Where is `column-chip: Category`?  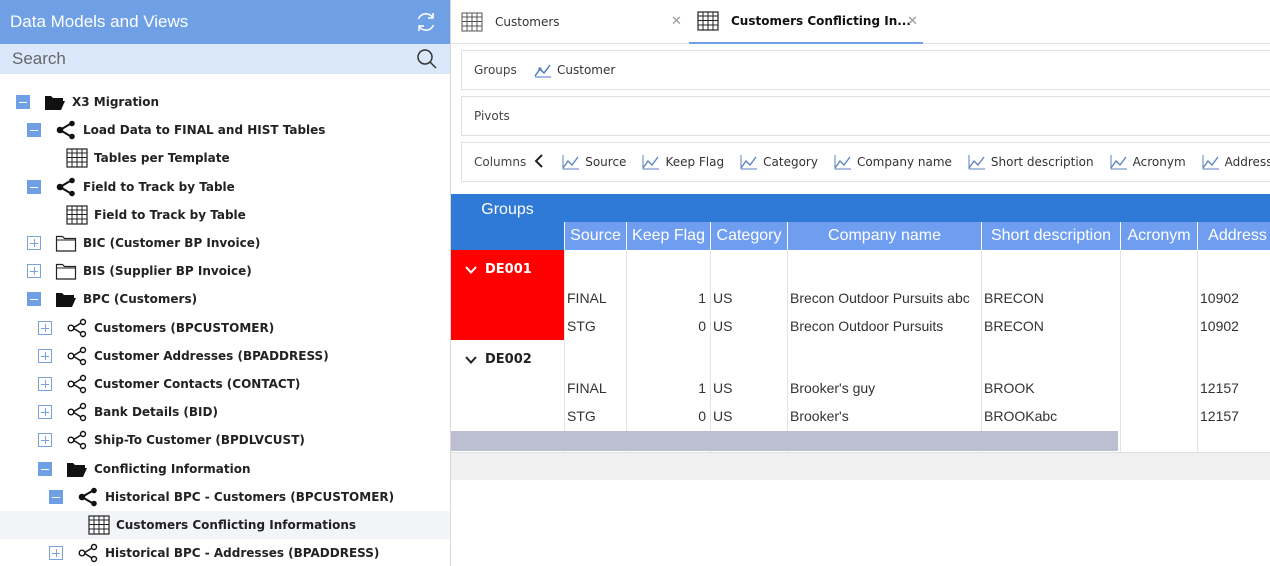
column-chip: Category is located at coordinates (779, 162).